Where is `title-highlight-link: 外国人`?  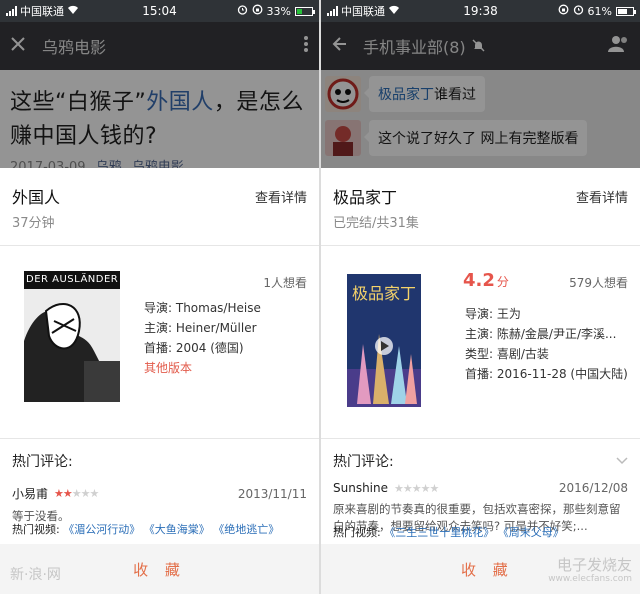
title-highlight-link: 外国人 is located at coordinates (180, 102).